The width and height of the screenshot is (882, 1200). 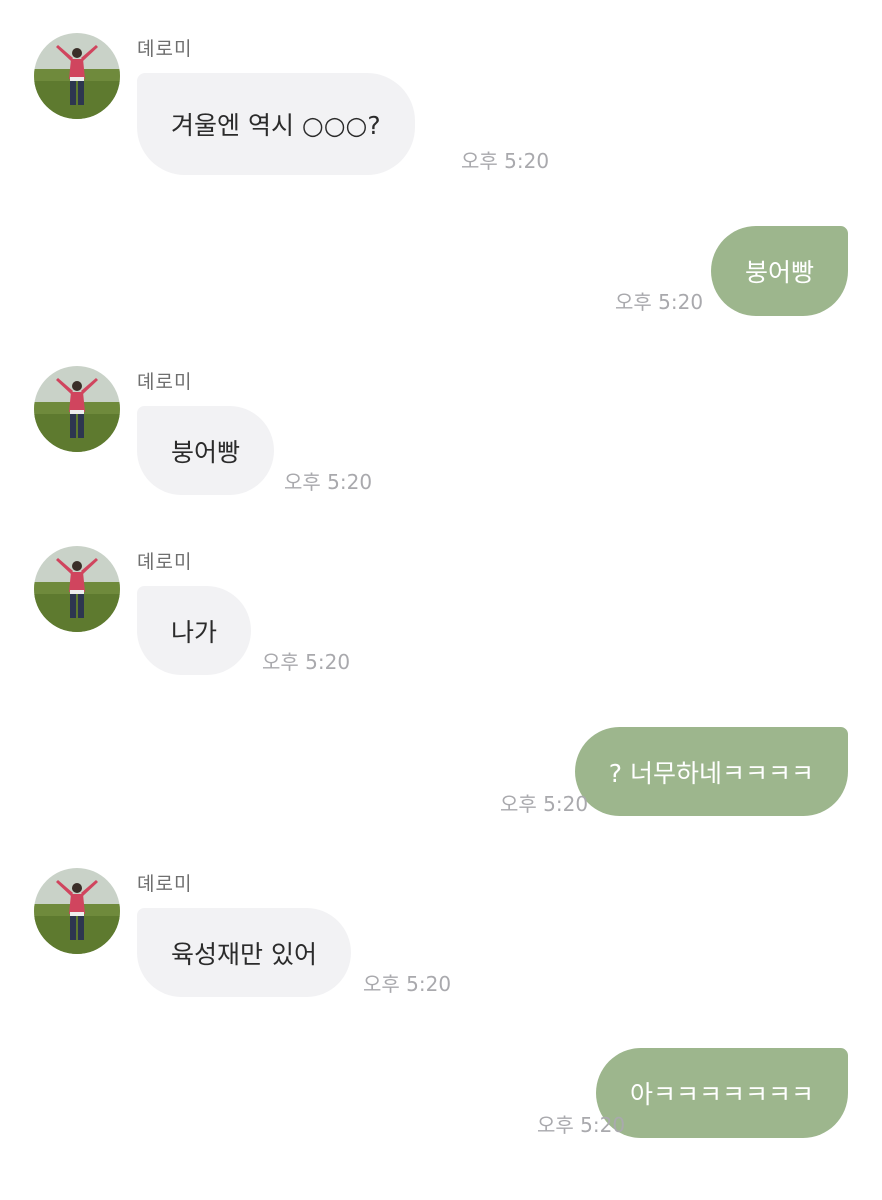 I want to click on message-bubble: 나가, so click(x=194, y=630).